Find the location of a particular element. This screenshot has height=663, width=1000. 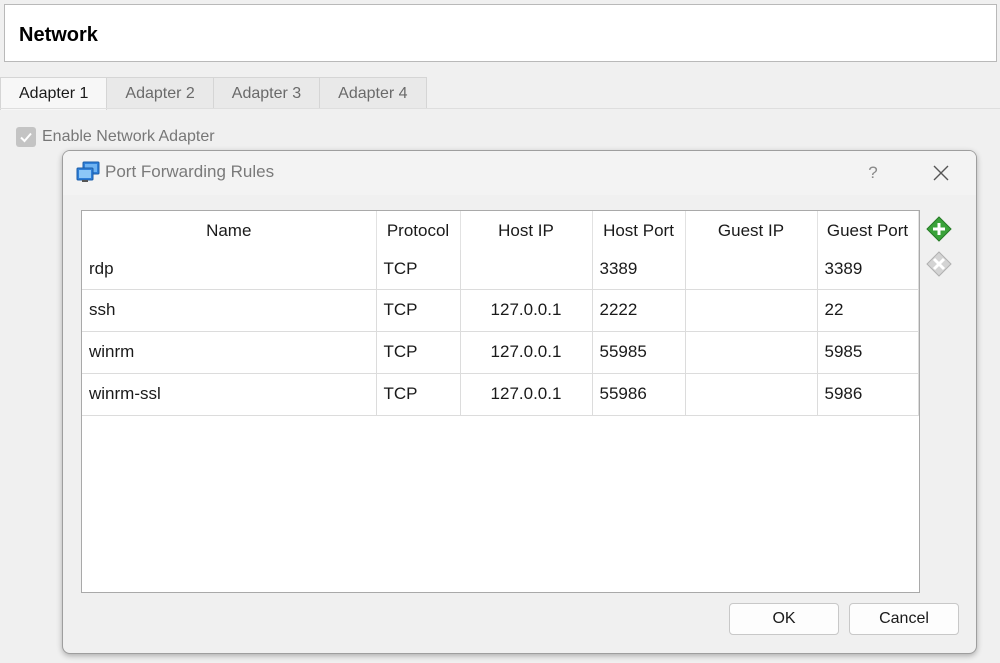

column-header-guest-ip: Guest IP is located at coordinates (751, 230).